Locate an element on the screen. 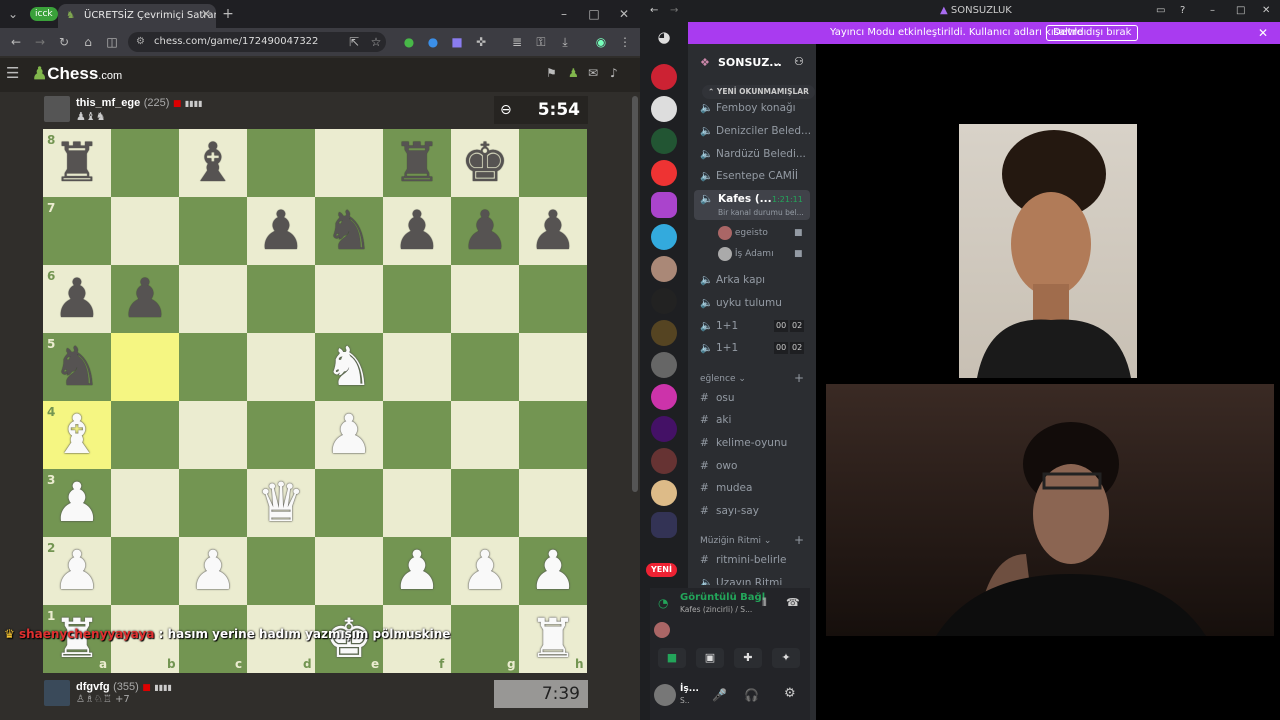 Image resolution: width=1280 pixels, height=720 pixels. server-icon-selected is located at coordinates (664, 205).